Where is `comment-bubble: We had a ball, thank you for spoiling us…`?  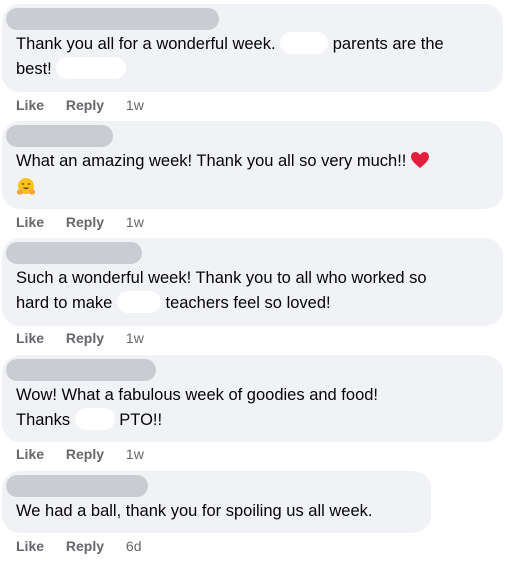 comment-bubble: We had a ball, thank you for spoiling us… is located at coordinates (216, 502).